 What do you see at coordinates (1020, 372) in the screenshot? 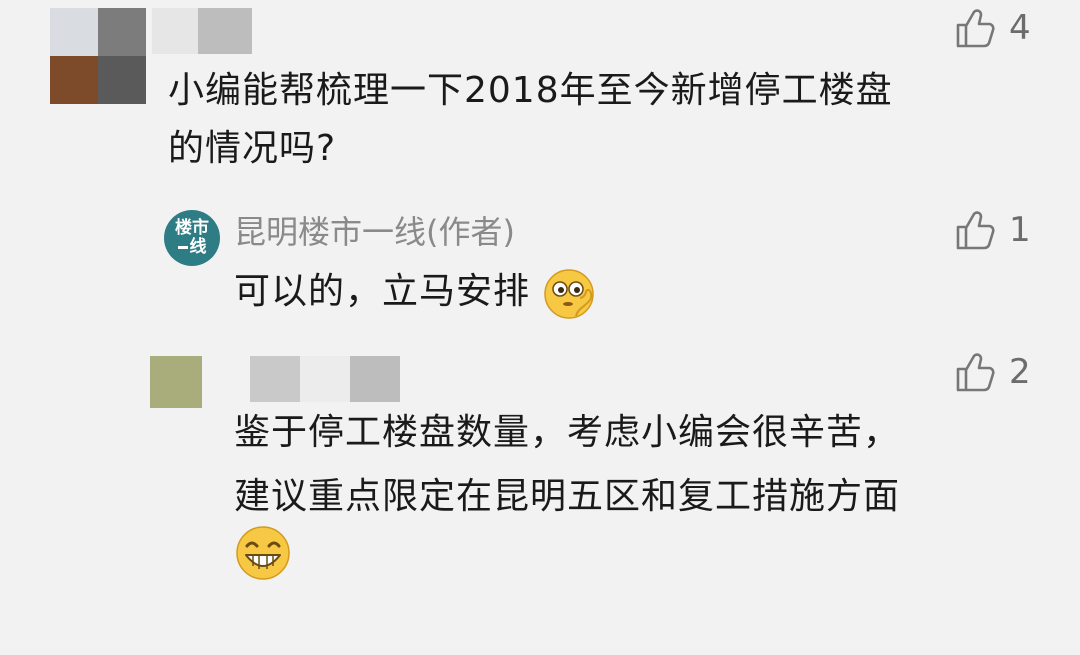
I see `like-count: 2` at bounding box center [1020, 372].